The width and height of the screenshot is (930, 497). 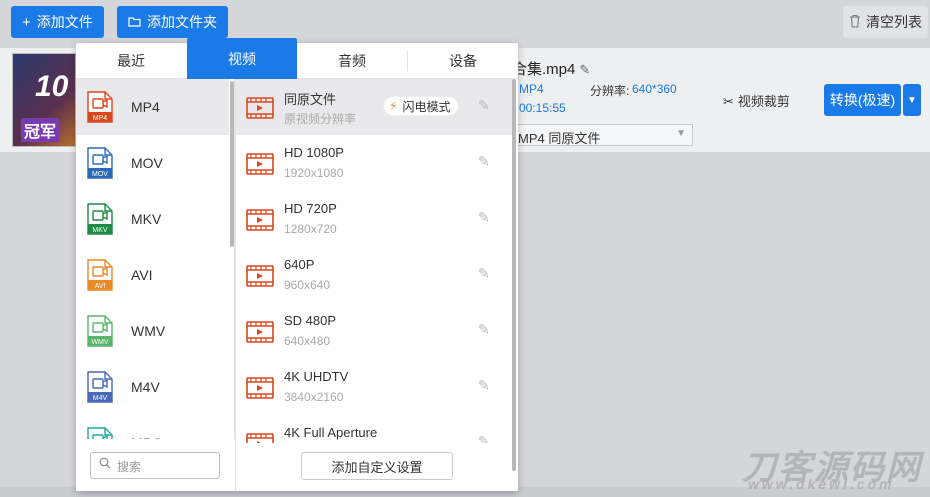 I want to click on folder-icon, so click(x=134, y=22).